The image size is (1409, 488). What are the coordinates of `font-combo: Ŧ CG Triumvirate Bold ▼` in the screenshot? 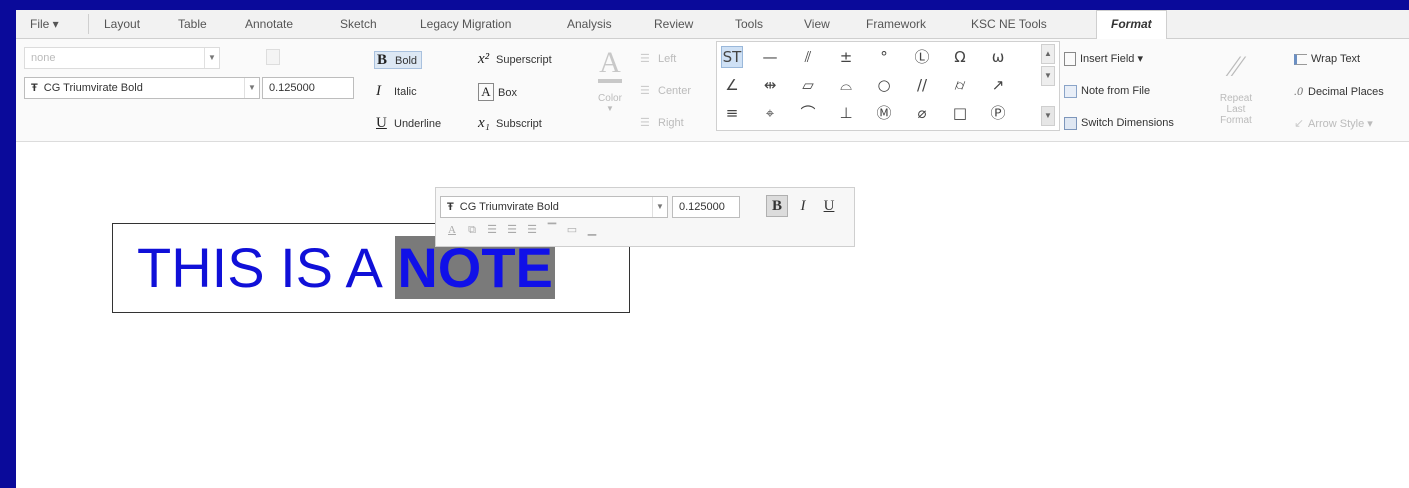 It's located at (142, 88).